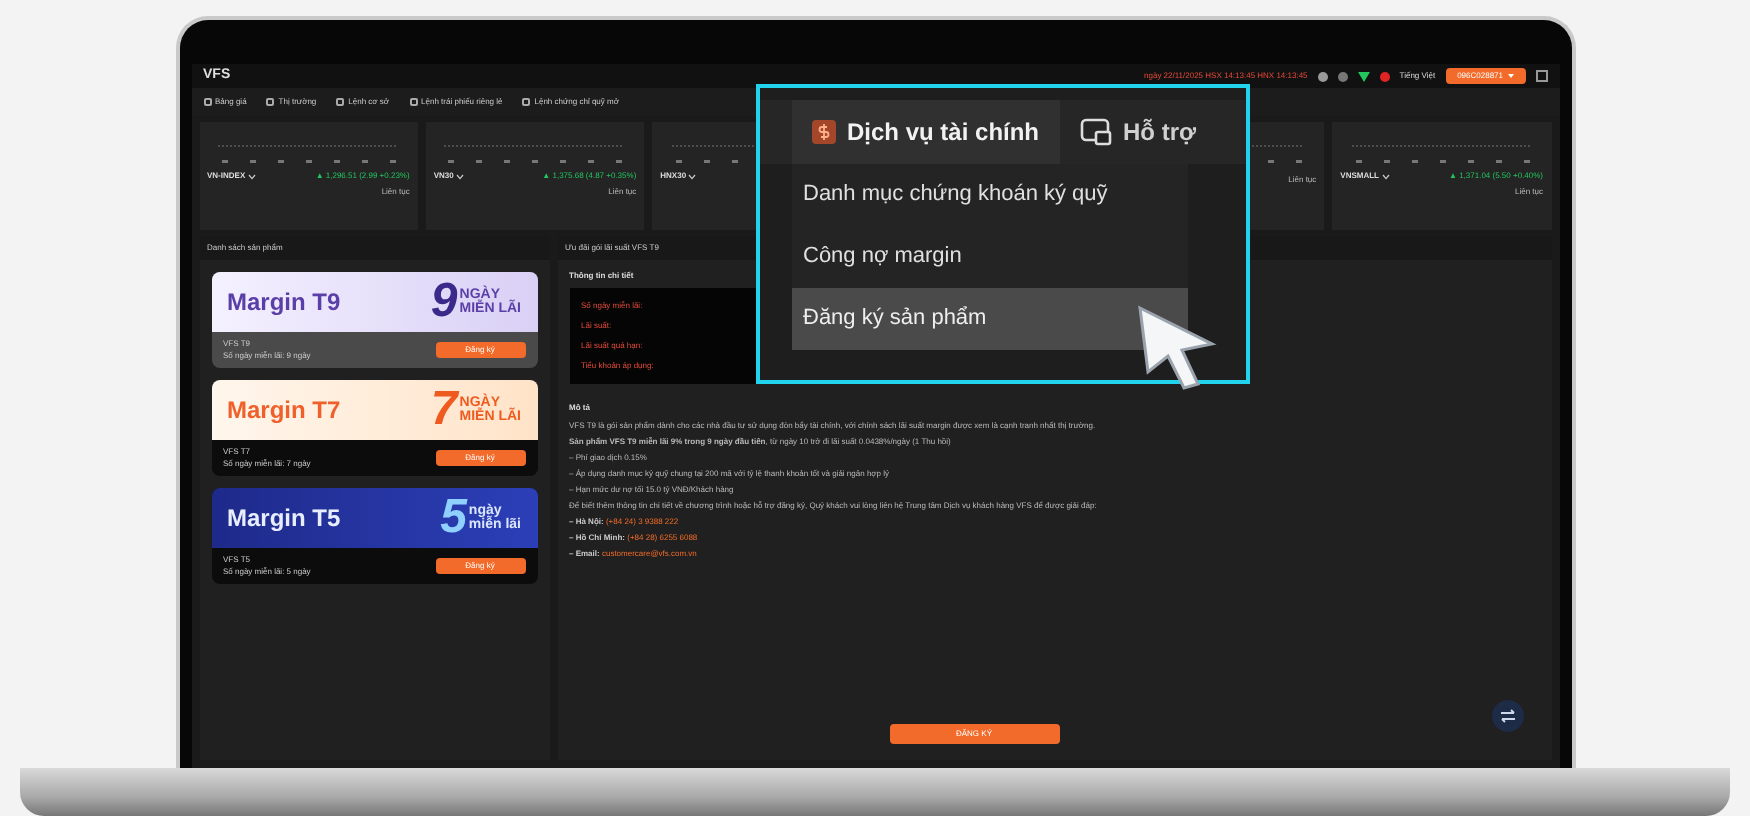  I want to click on menu-tab: Hỗ trợ, so click(1138, 132).